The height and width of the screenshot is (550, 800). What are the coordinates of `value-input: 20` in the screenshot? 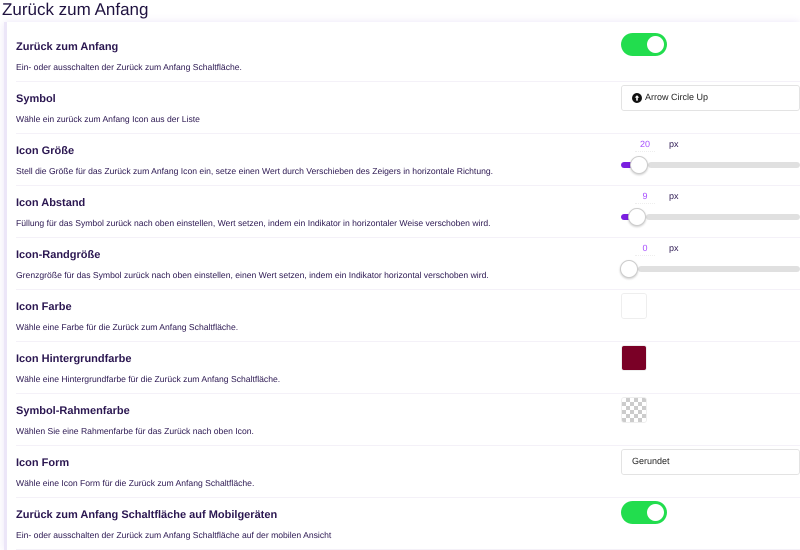 It's located at (645, 145).